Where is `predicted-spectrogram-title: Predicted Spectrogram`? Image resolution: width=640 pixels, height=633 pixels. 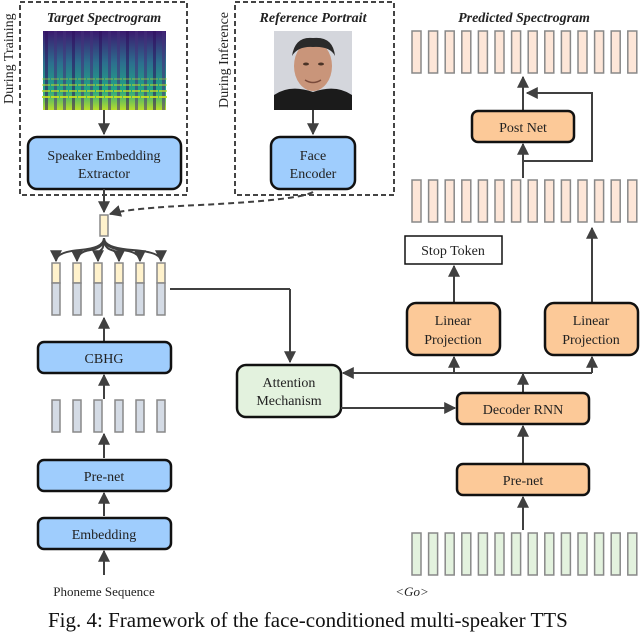 predicted-spectrogram-title: Predicted Spectrogram is located at coordinates (524, 18).